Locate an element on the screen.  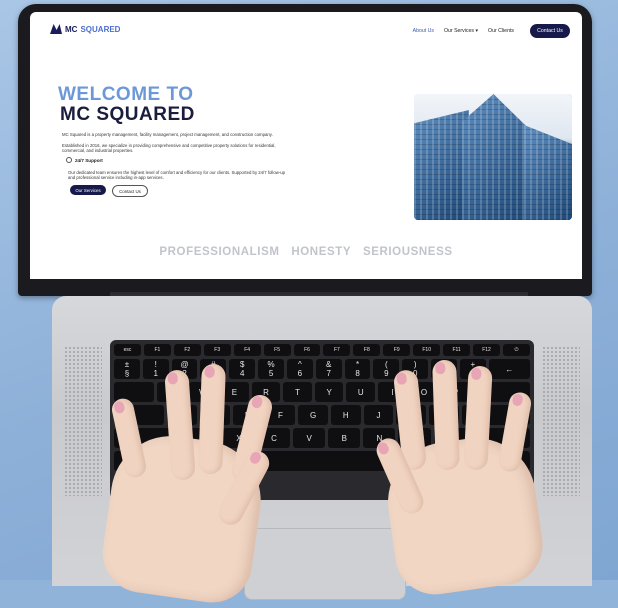
nav-link-about: About Us is located at coordinates (423, 31).